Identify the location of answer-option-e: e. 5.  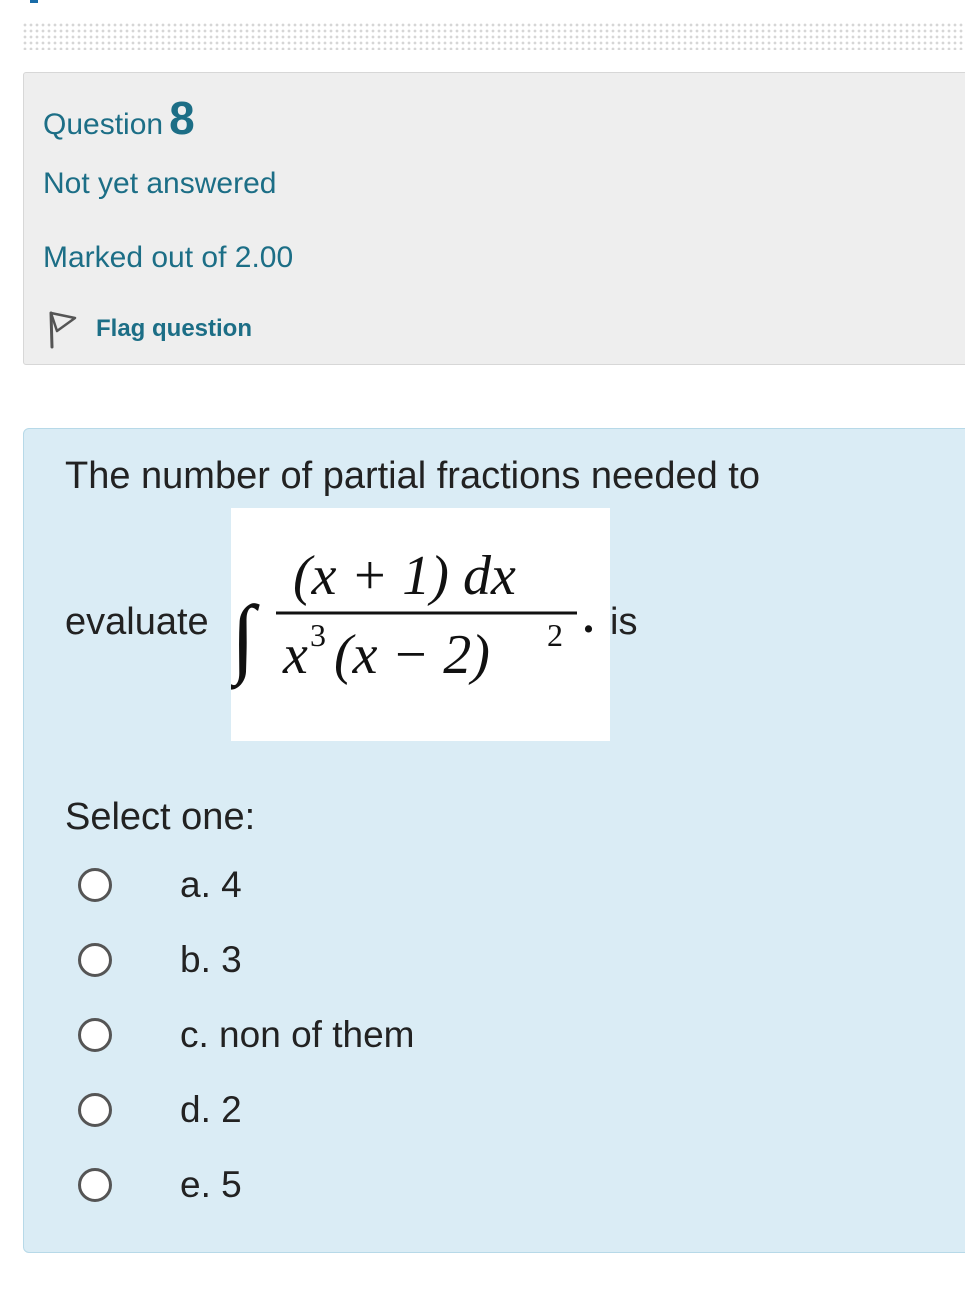
(160, 1185).